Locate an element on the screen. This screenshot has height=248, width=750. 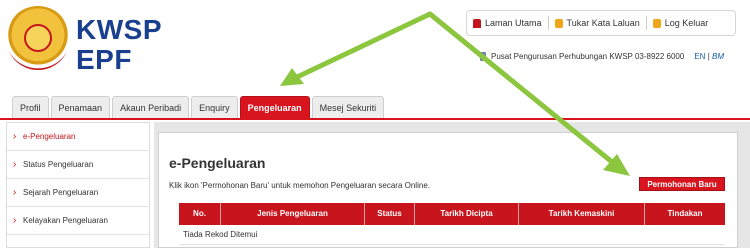
home-link: Laman Utama is located at coordinates (507, 23).